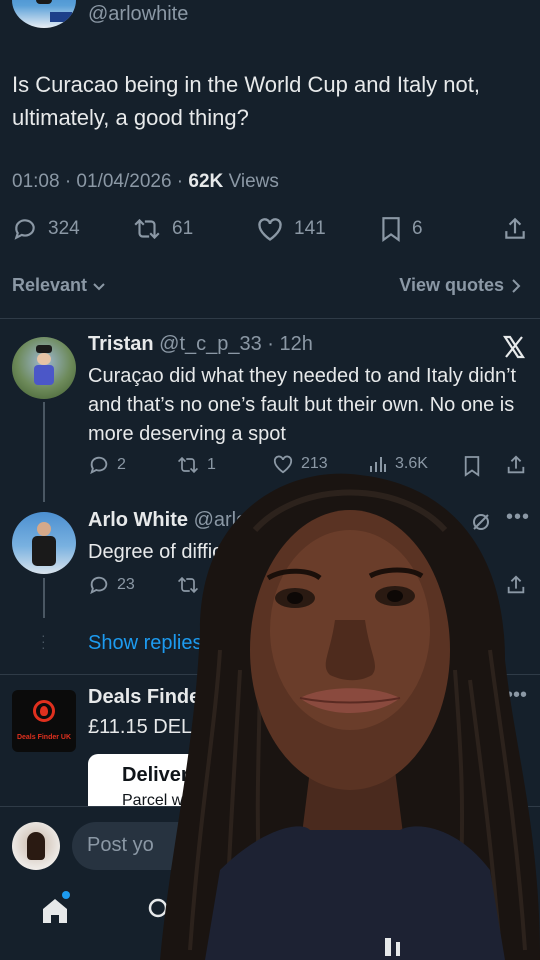  I want to click on fire-icon, so click(44, 711).